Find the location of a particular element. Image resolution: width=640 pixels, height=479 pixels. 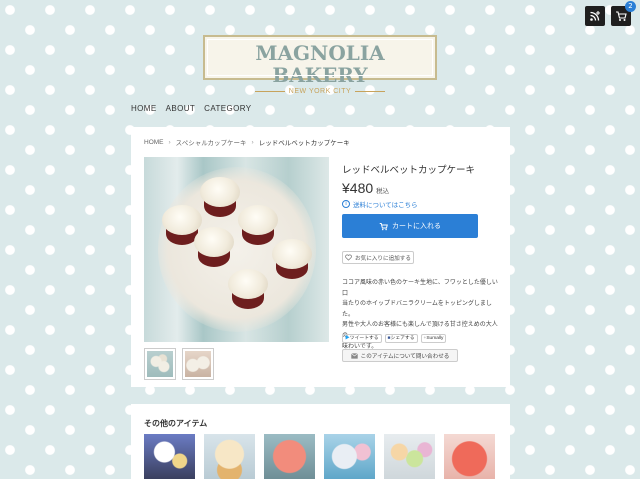

logo-sub: NEW YORK CITY is located at coordinates (320, 91).